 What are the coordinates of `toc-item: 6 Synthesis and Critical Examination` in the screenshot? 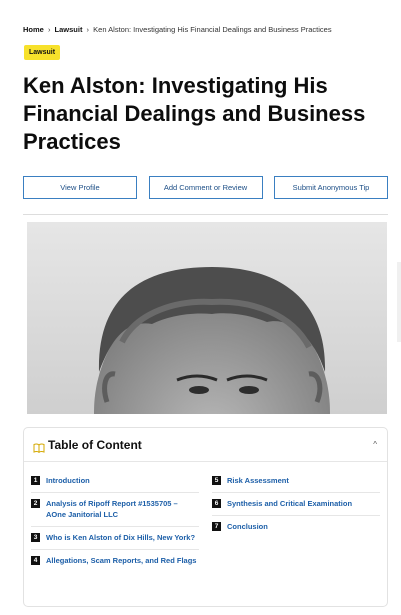 It's located at (296, 504).